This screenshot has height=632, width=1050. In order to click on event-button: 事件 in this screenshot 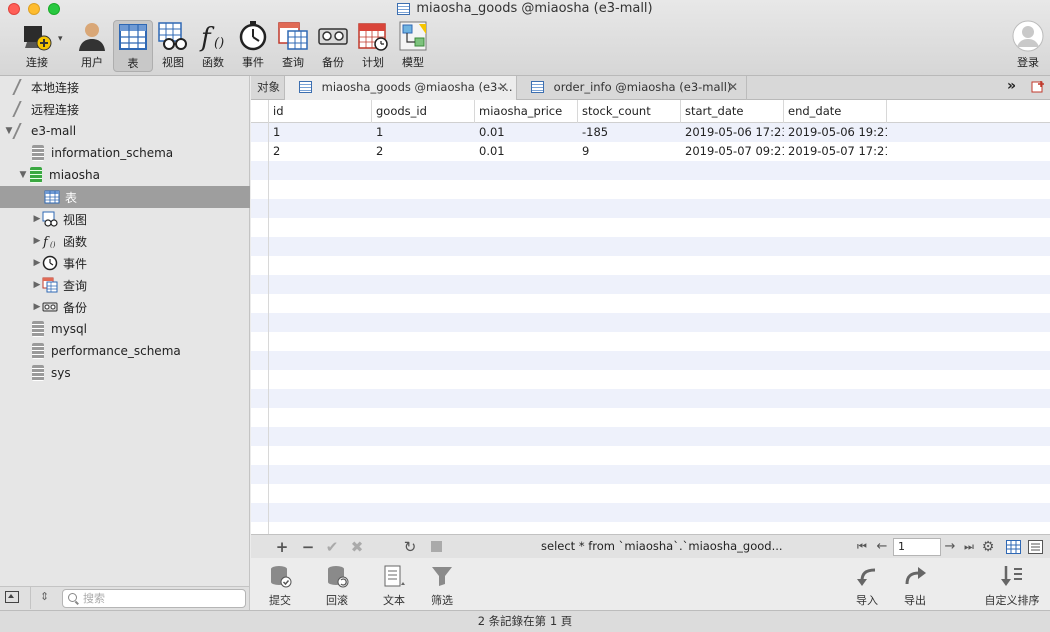, I will do `click(253, 46)`.